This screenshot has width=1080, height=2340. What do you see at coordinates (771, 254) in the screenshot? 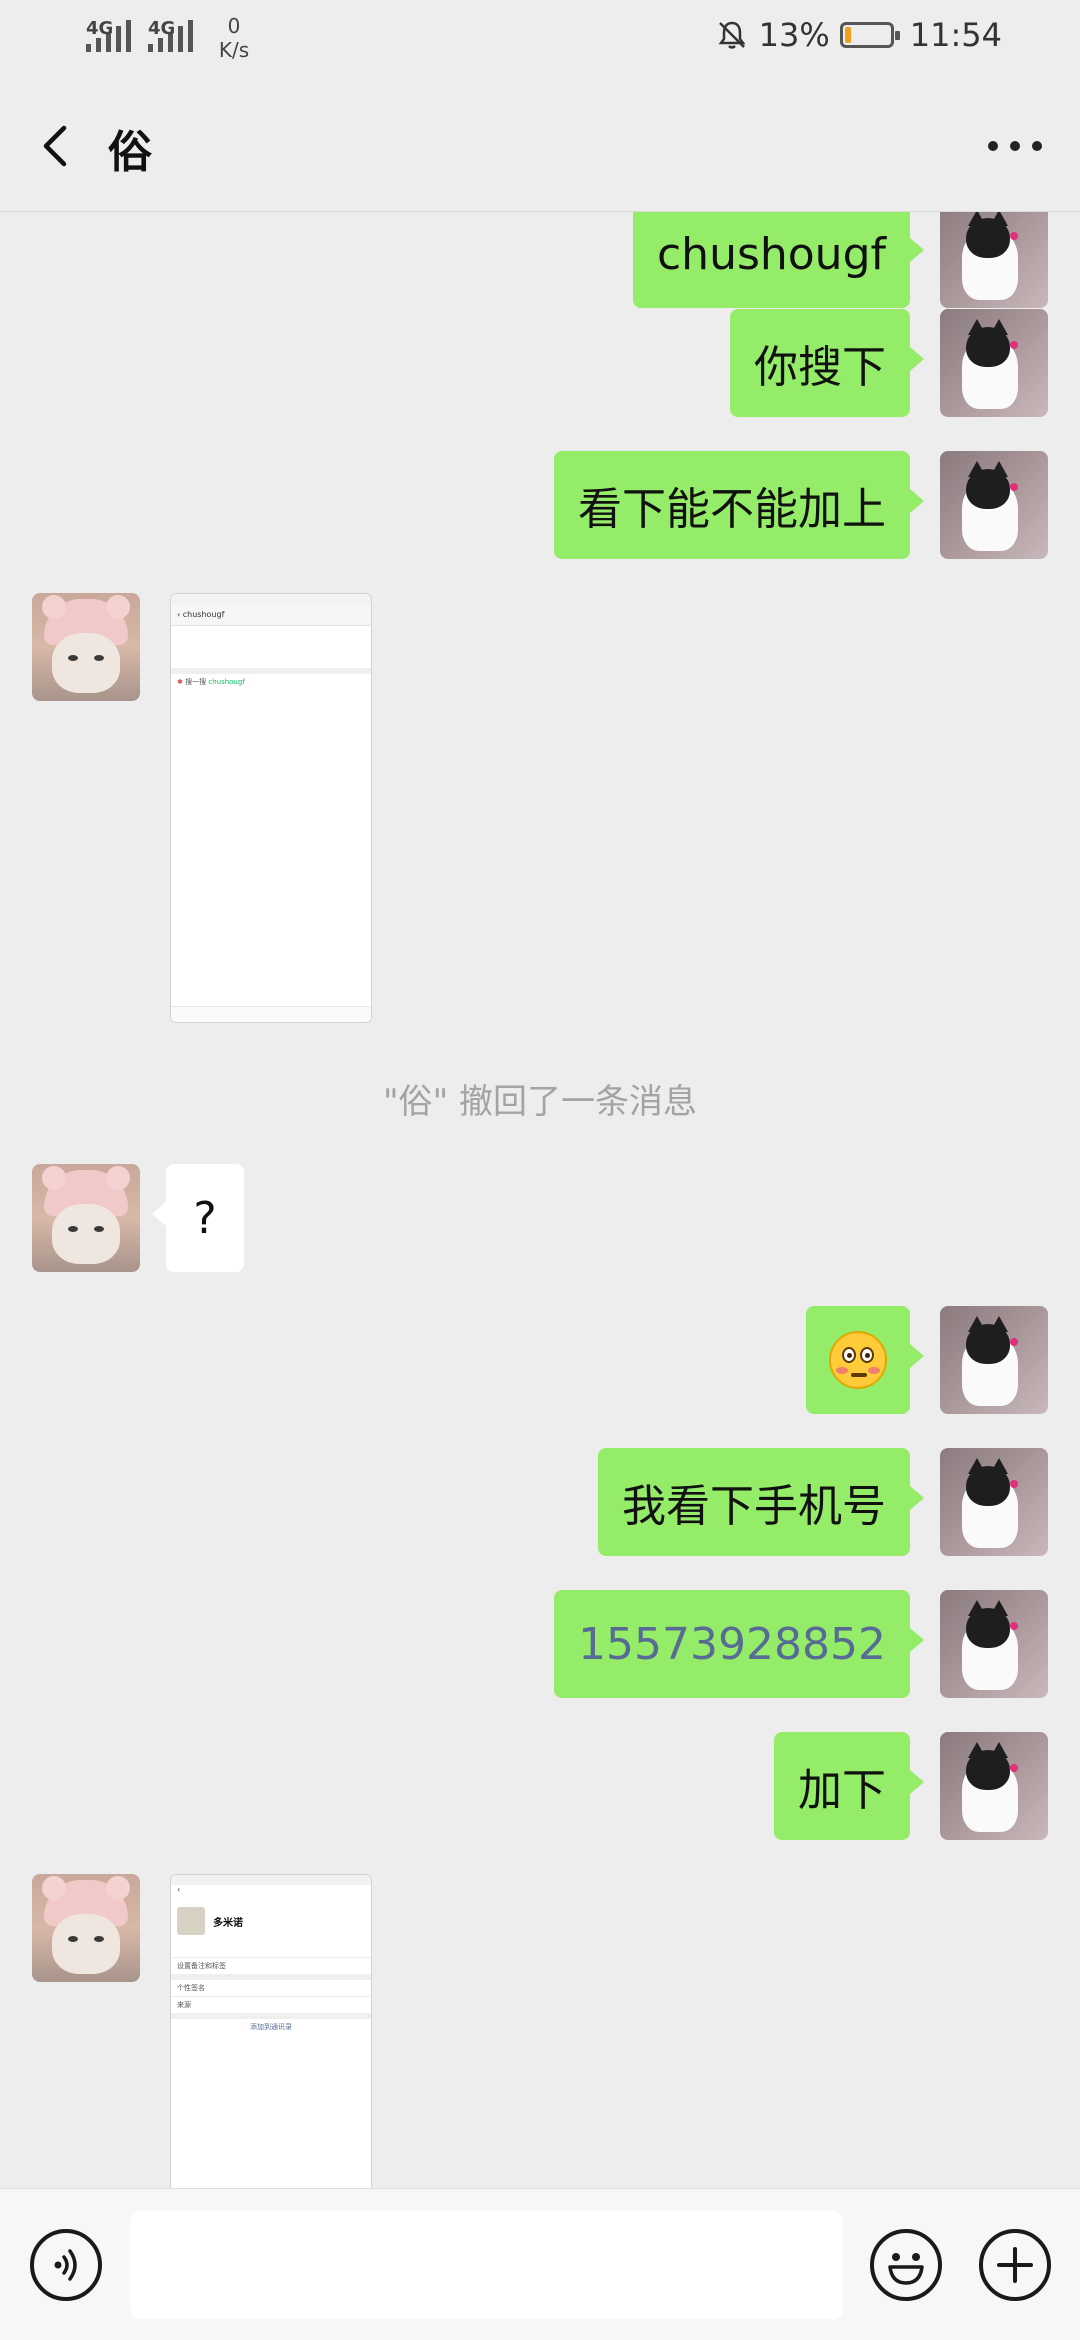
I see `message-text: chushougf` at bounding box center [771, 254].